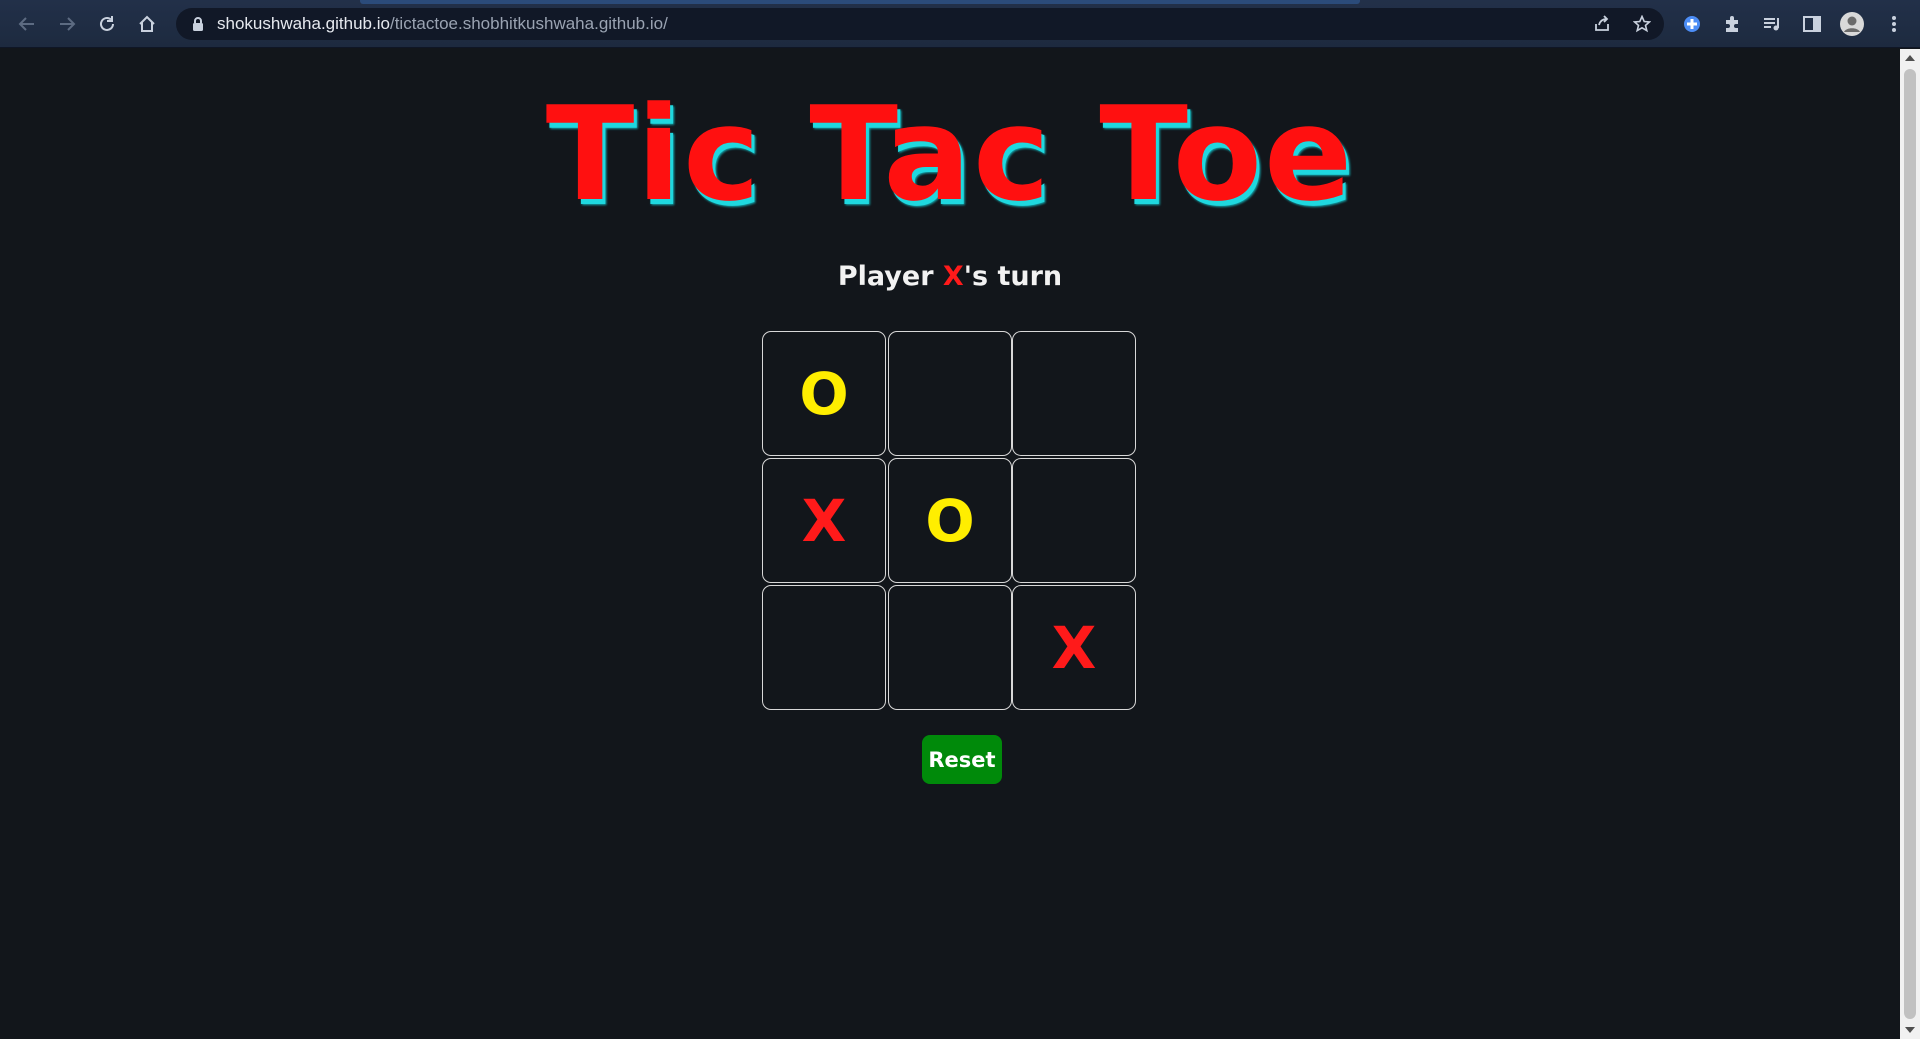  Describe the element at coordinates (1894, 24) in the screenshot. I see `kebab-menu-icon` at that location.